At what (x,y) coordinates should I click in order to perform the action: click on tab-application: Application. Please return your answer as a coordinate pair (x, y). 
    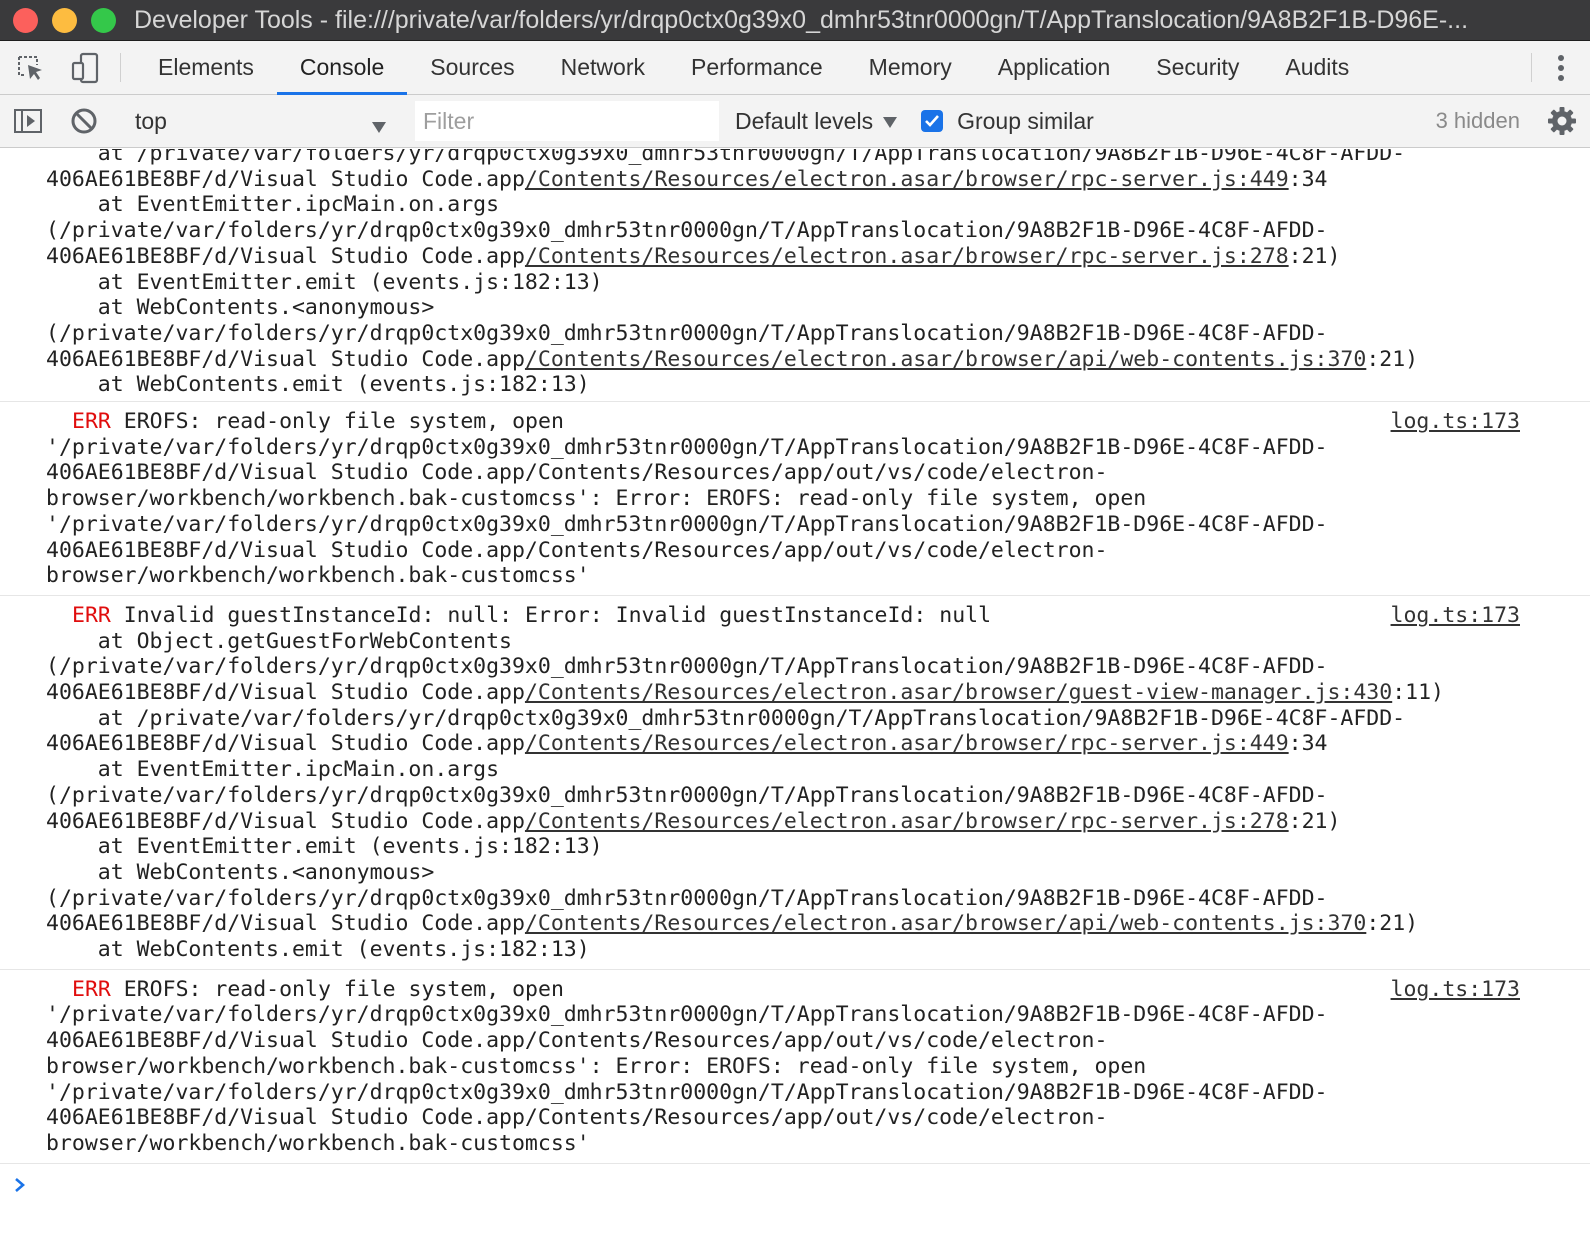
    Looking at the image, I should click on (1054, 67).